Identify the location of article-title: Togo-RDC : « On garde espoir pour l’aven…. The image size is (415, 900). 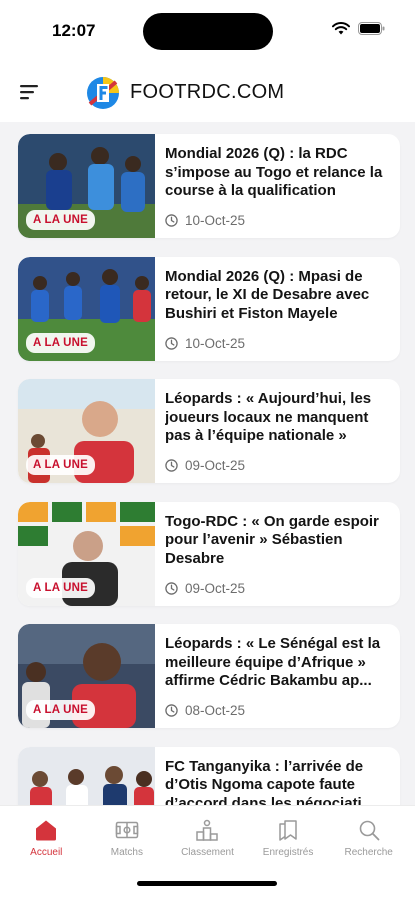
(272, 539).